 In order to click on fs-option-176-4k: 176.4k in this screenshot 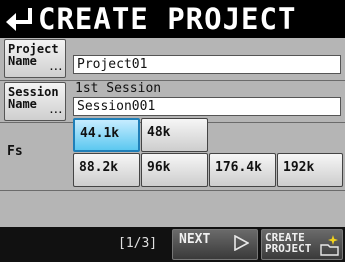, I will do `click(242, 170)`.